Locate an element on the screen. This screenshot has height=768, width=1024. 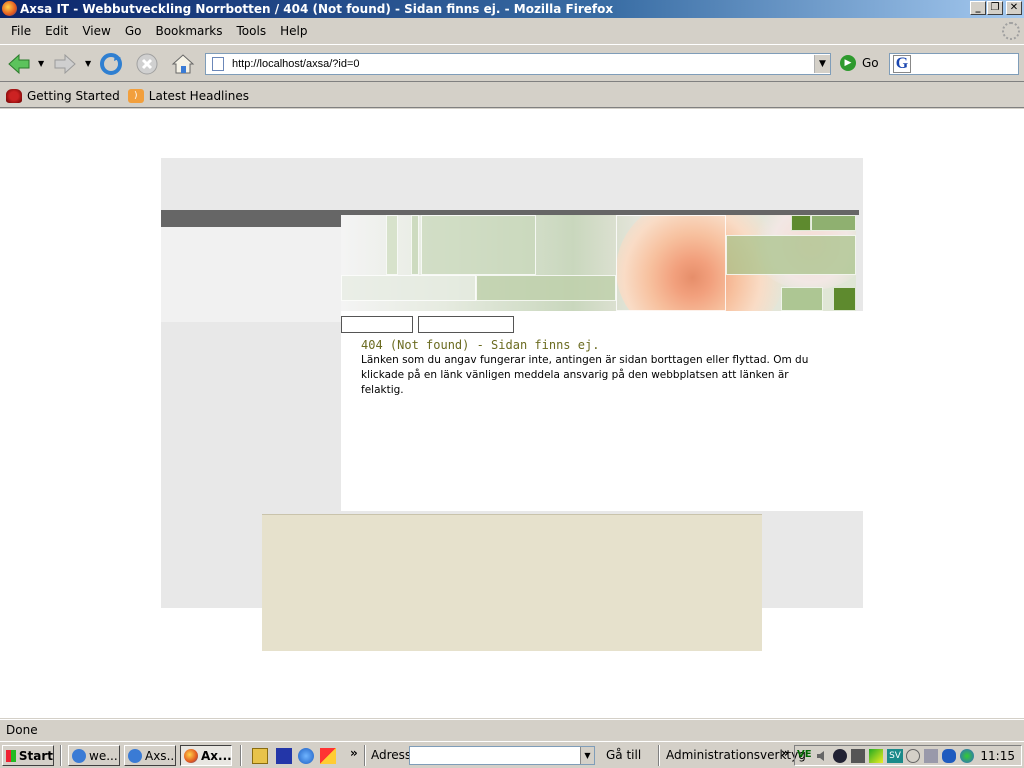
start-label: Start is located at coordinates (35, 755).